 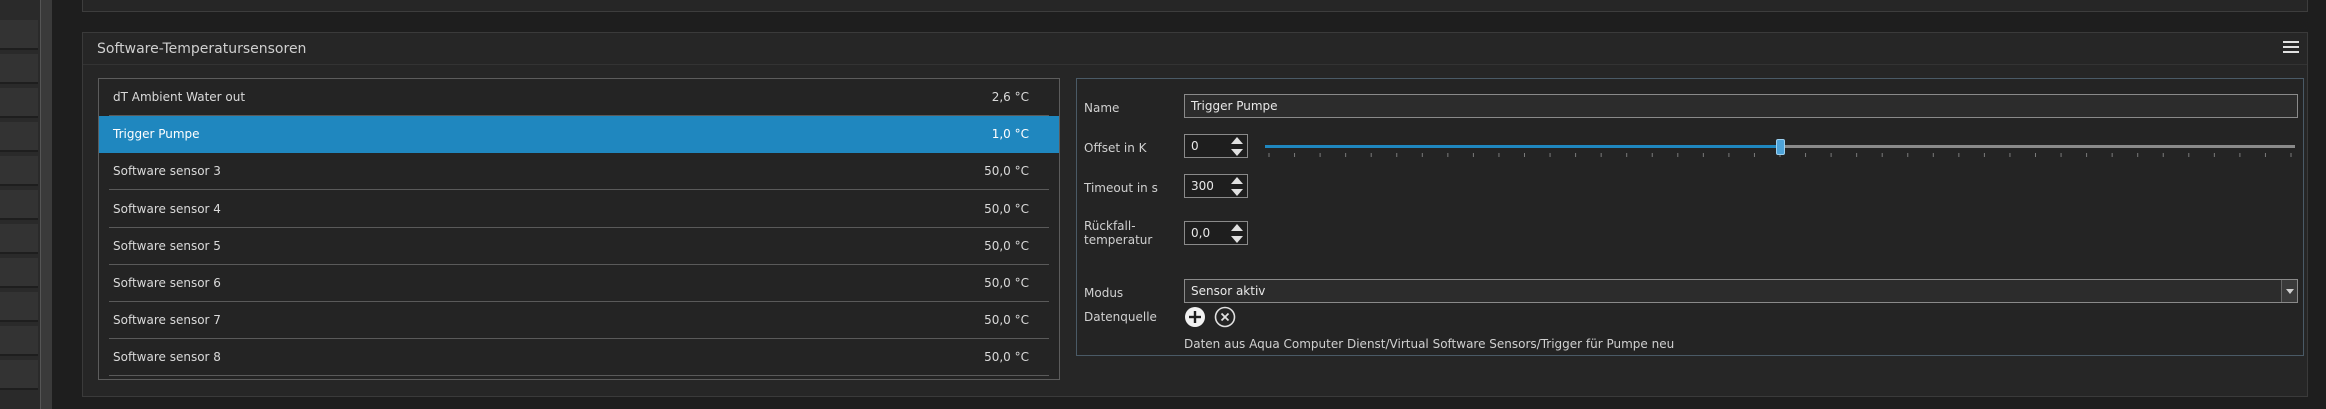 What do you see at coordinates (1195, 49) in the screenshot?
I see `panel-header: Software-Temperatursensoren` at bounding box center [1195, 49].